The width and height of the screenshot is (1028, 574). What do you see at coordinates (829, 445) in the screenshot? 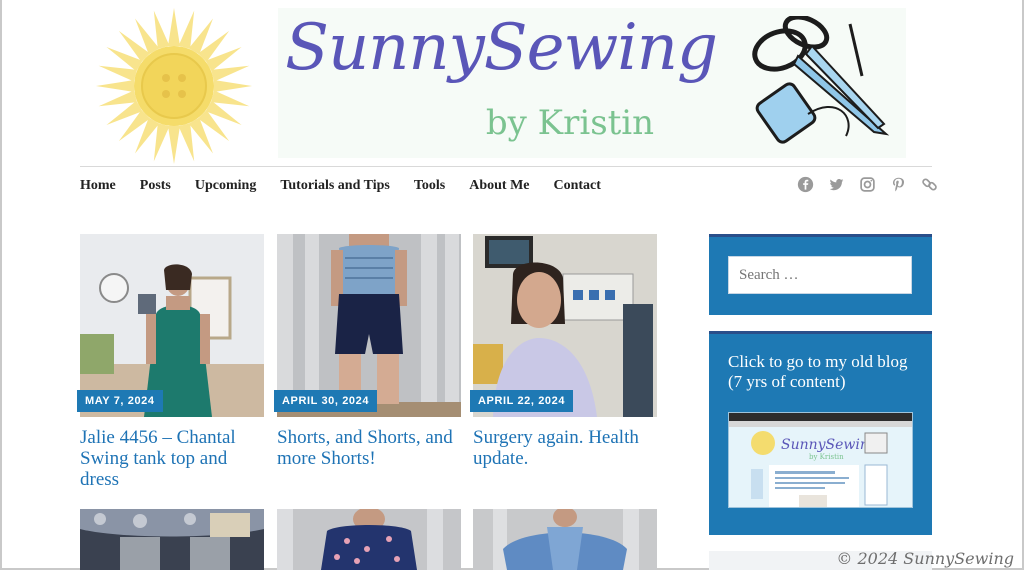
I see `svg-text: SunnySewing` at bounding box center [829, 445].